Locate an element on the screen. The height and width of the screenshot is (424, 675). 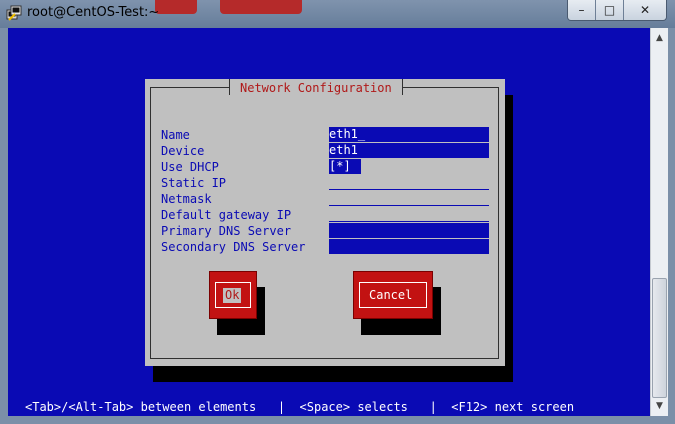
ok-button: Ok is located at coordinates (233, 295).